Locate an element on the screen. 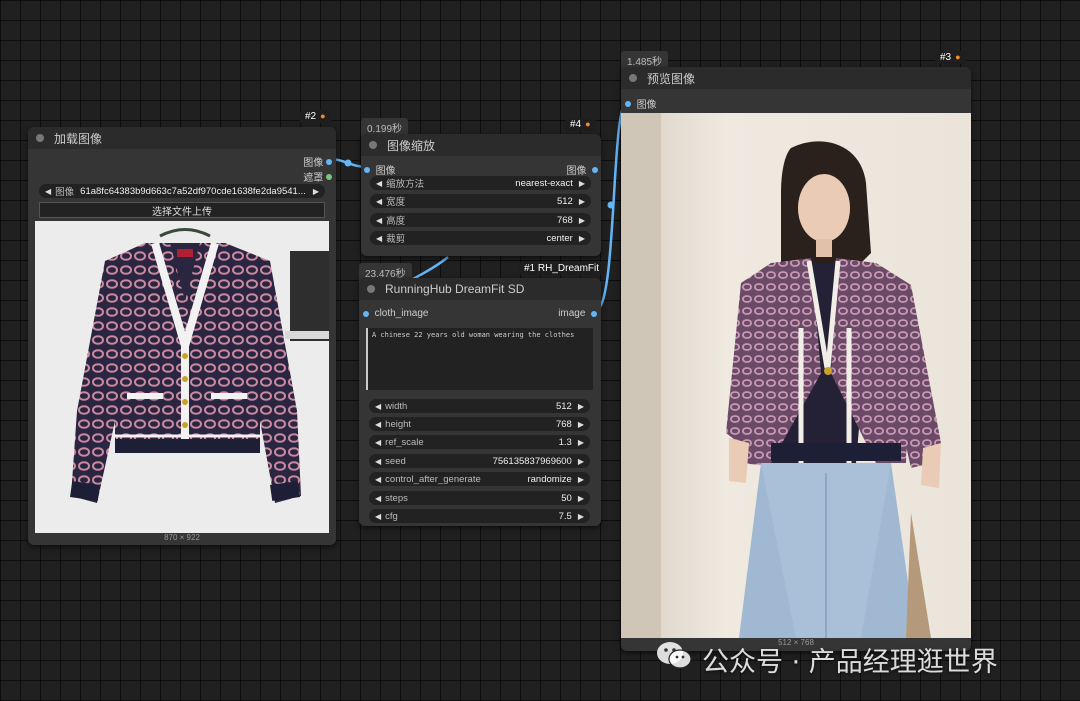  crop-widget: ◀ 裁剪 center ▶ is located at coordinates (480, 238).